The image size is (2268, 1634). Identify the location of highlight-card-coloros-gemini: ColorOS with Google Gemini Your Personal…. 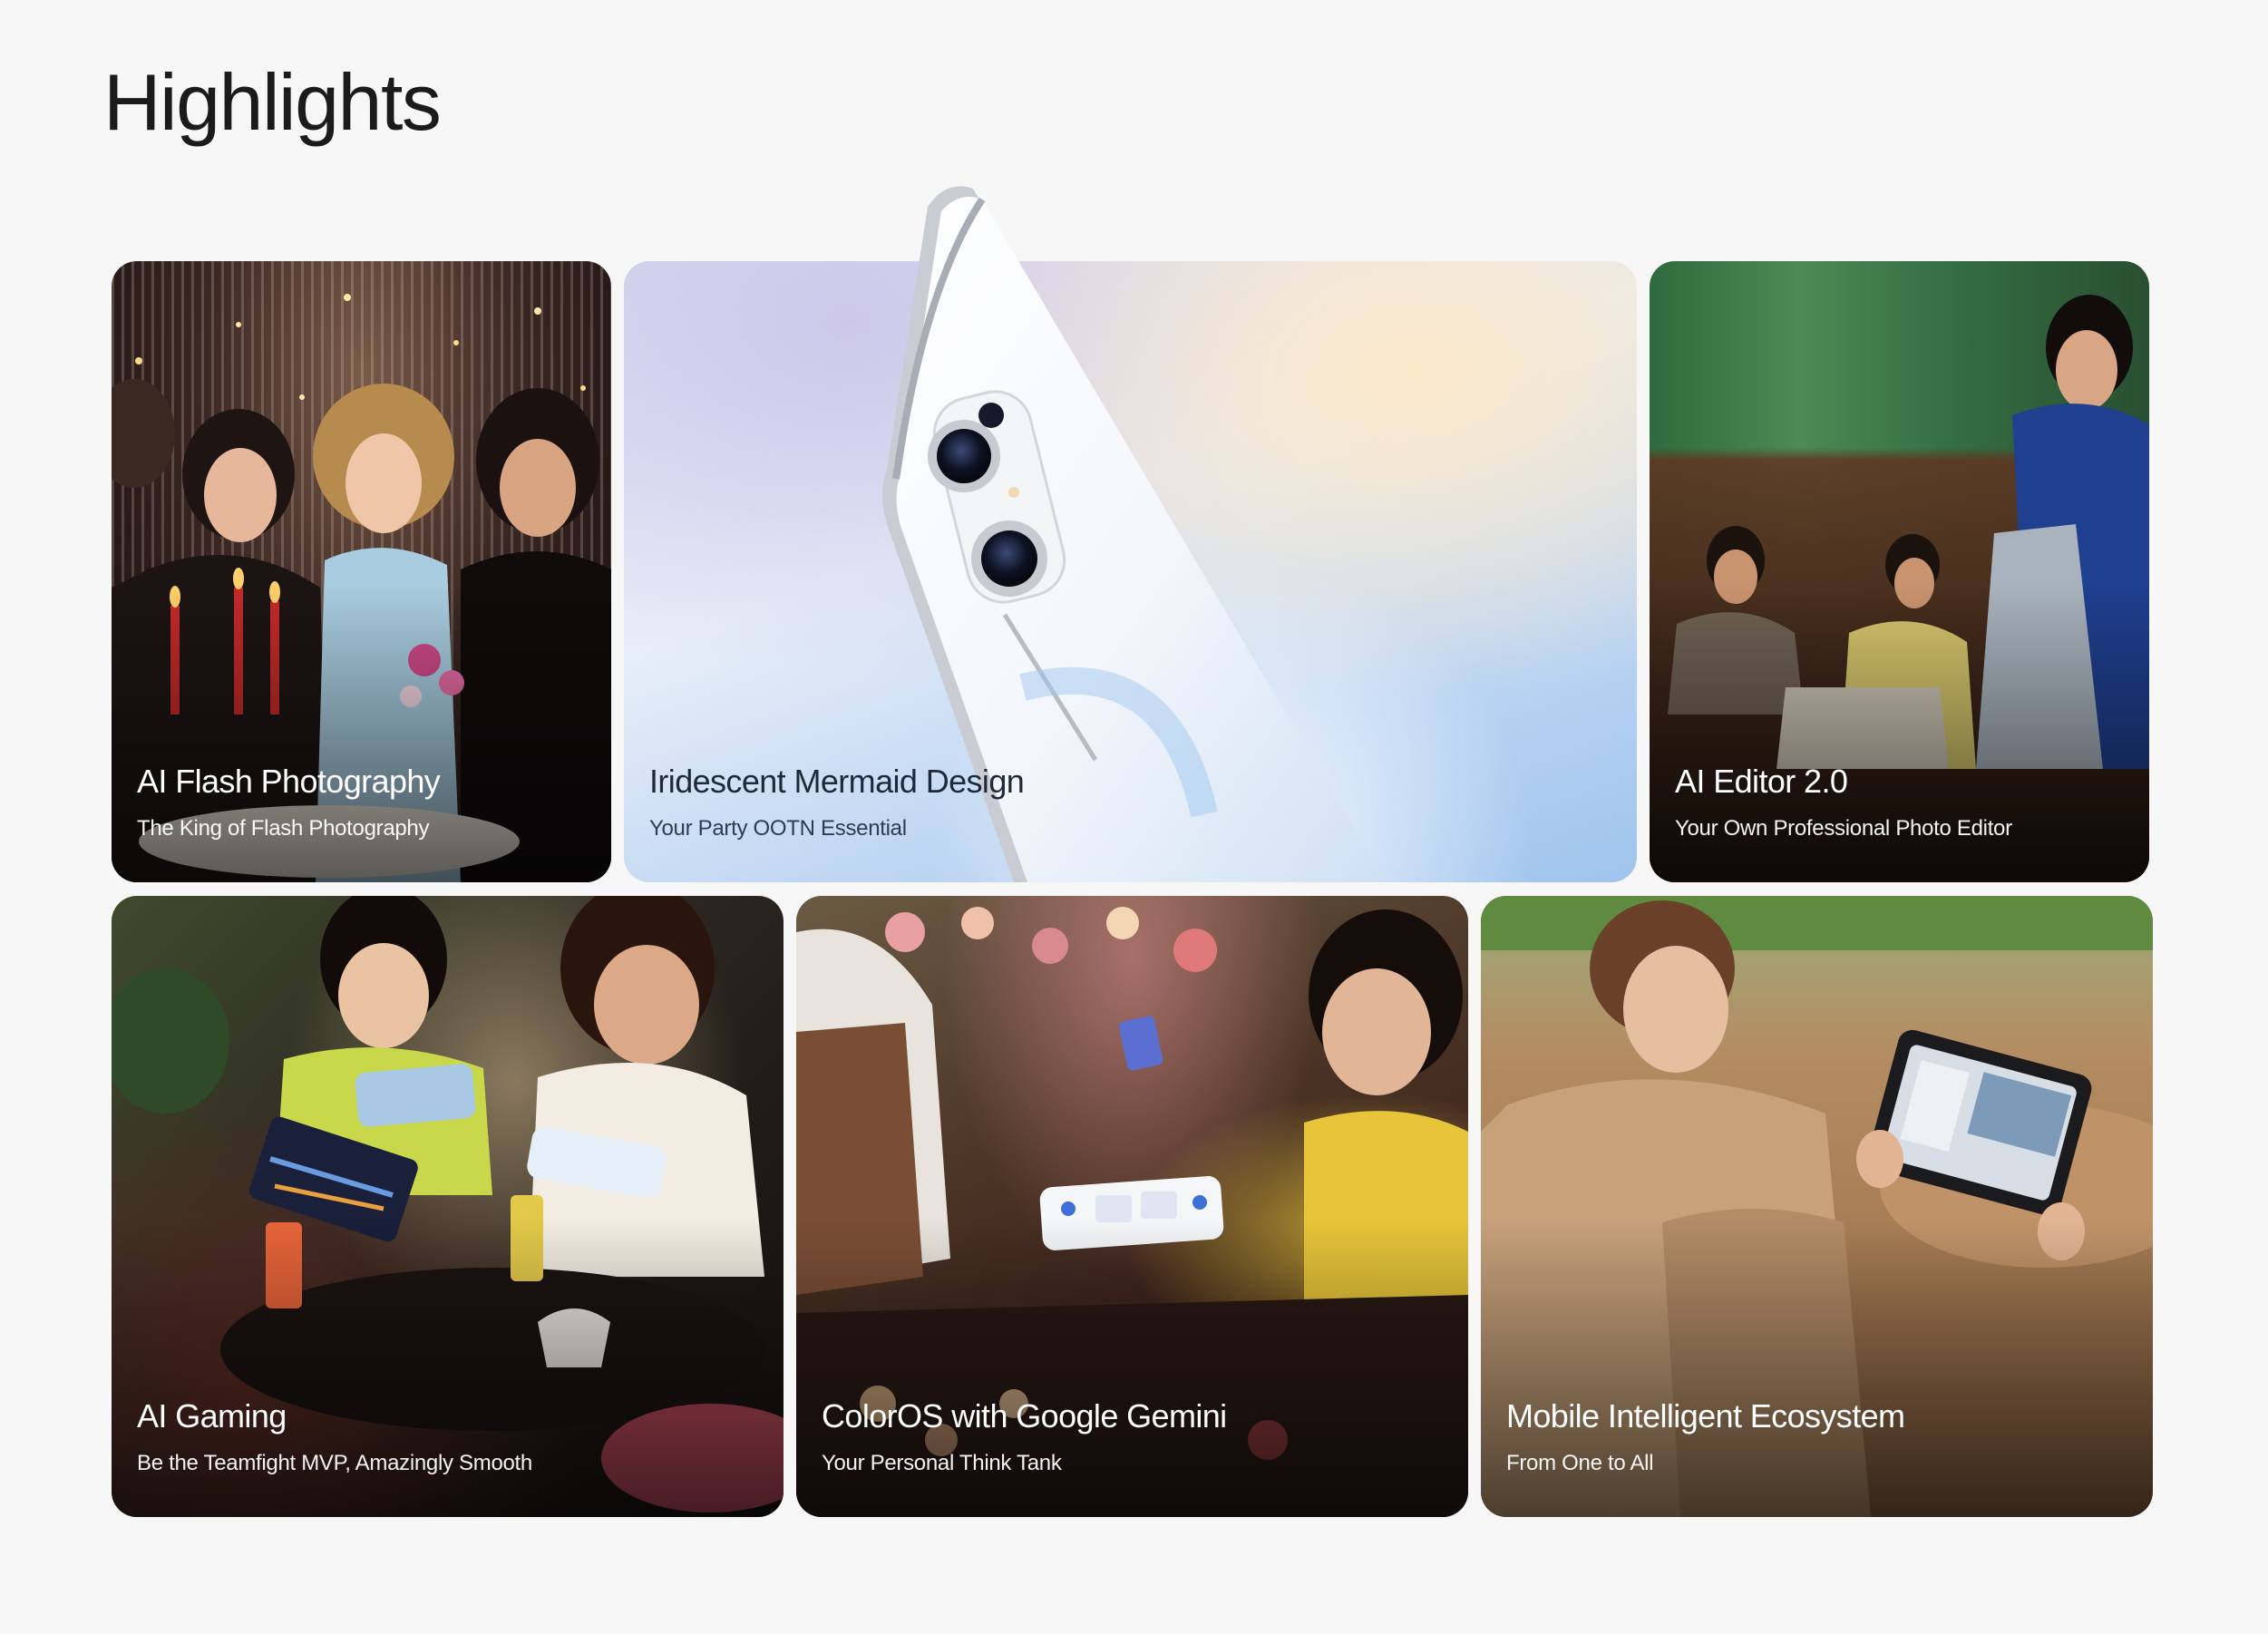
(1132, 1206).